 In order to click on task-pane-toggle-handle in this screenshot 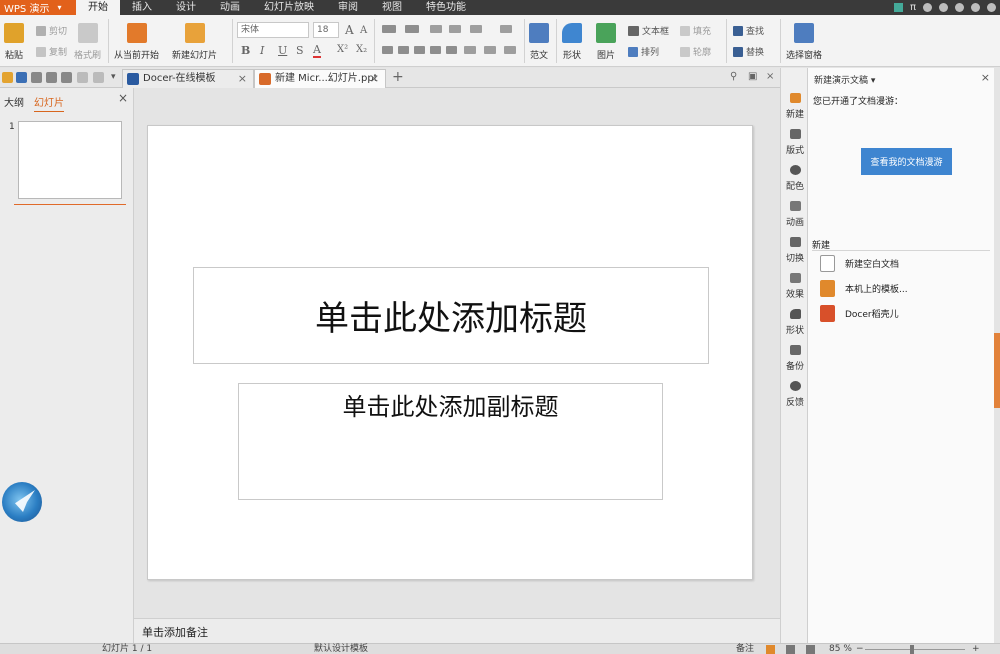, I will do `click(997, 370)`.